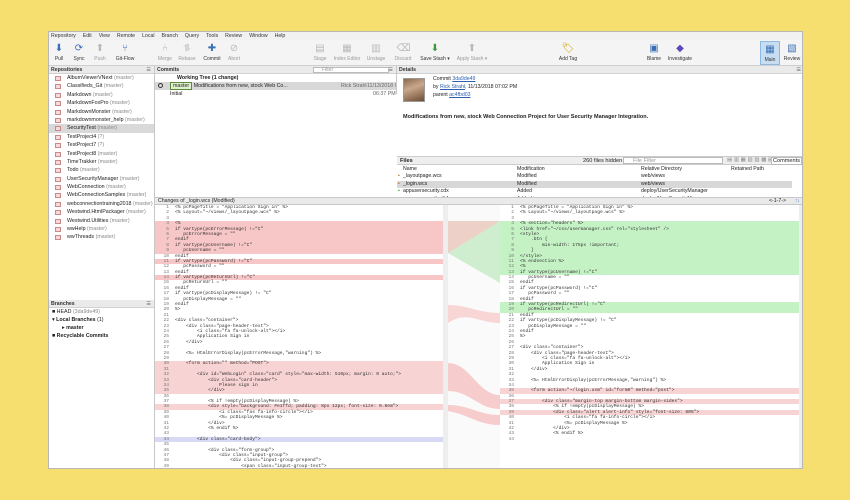 This screenshot has height=500, width=850. I want to click on line-code: pcDisplayMessage = "", so click(553, 326).